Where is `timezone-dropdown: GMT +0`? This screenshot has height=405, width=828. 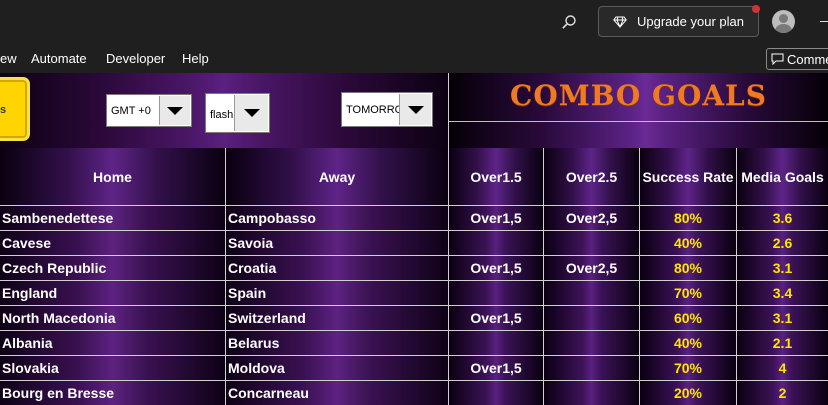 timezone-dropdown: GMT +0 is located at coordinates (149, 110).